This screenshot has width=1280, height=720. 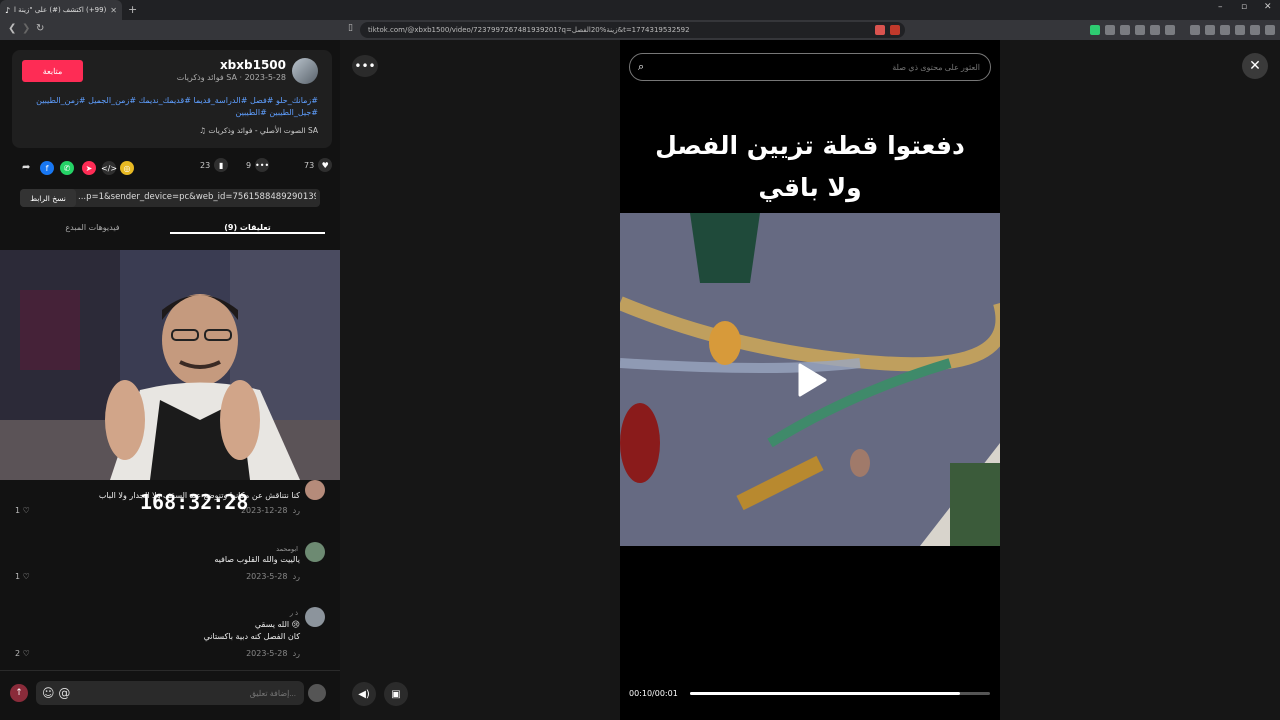 I want to click on volume-icon: ◀), so click(x=364, y=694).